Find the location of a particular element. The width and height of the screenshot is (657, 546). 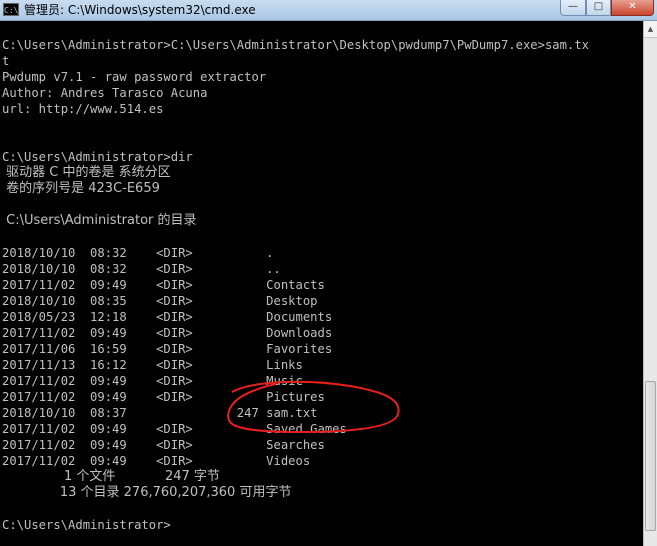

console-line: 2017/11/02 09:49 <DIR> Music is located at coordinates (152, 381).